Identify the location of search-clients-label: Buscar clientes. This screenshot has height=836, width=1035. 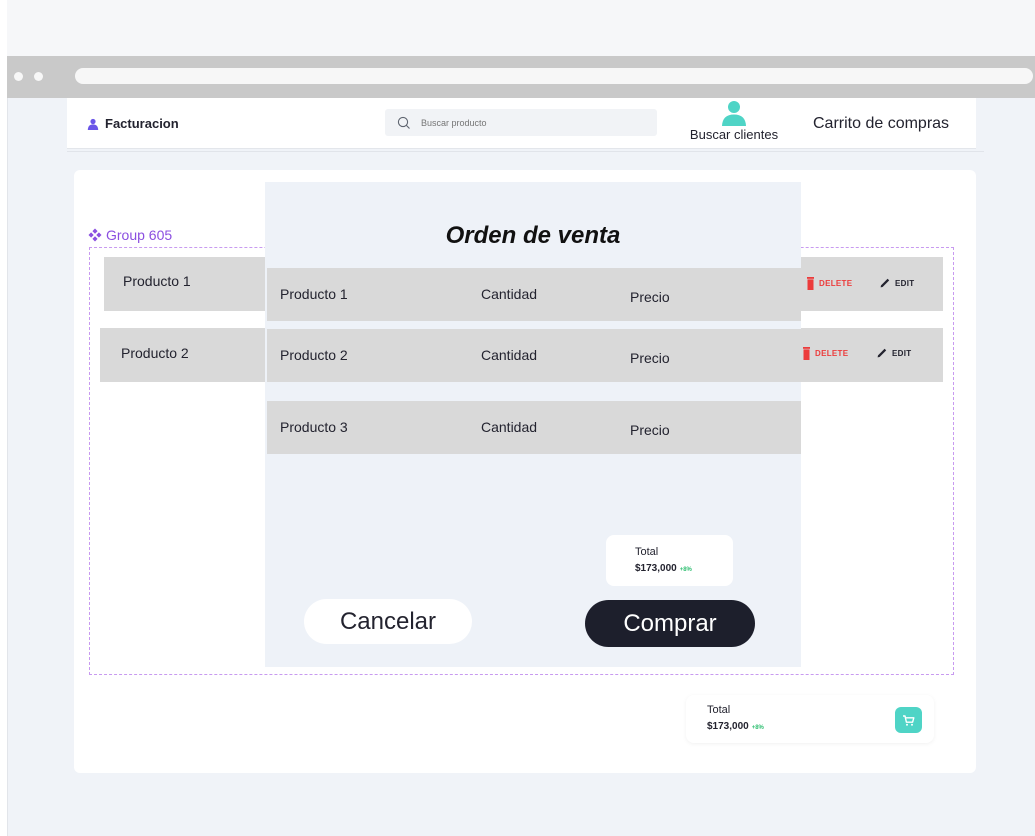
(734, 134).